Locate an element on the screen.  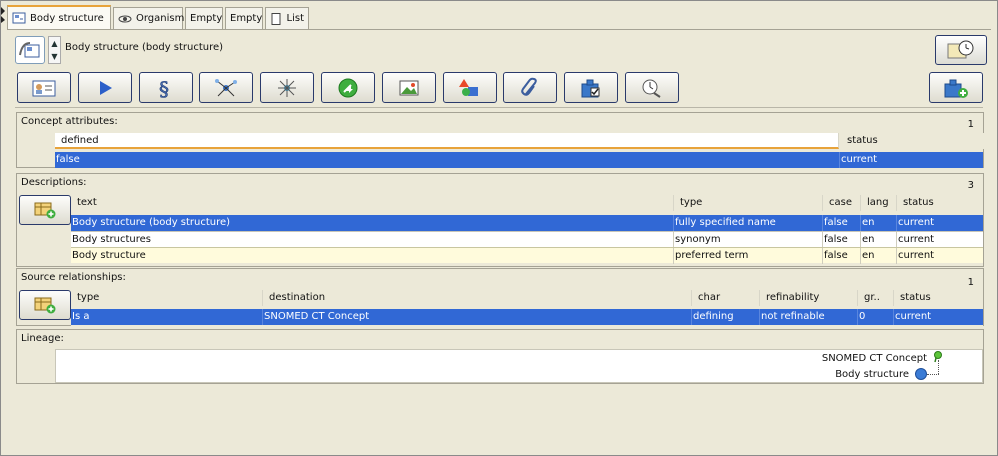
attachment-button is located at coordinates (530, 87).